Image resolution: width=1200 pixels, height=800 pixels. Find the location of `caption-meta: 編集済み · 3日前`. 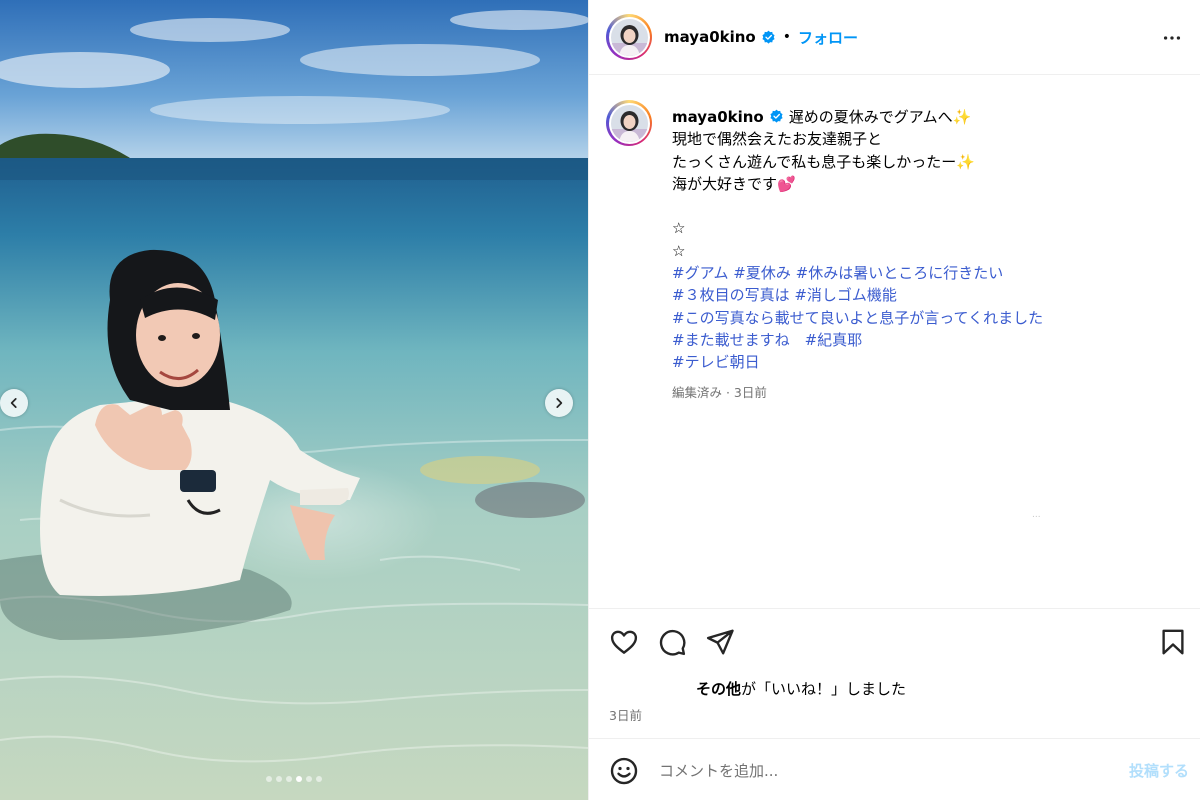

caption-meta: 編集済み · 3日前 is located at coordinates (719, 392).